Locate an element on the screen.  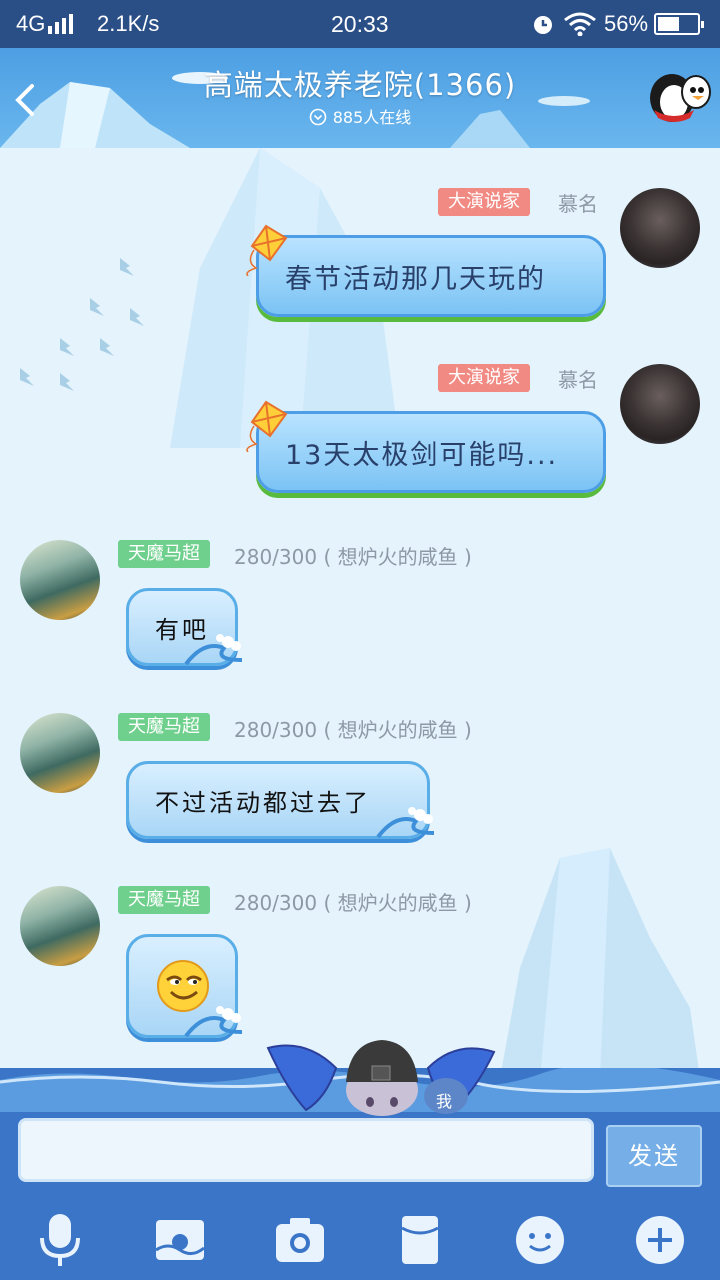
alarm-icon is located at coordinates (543, 25).